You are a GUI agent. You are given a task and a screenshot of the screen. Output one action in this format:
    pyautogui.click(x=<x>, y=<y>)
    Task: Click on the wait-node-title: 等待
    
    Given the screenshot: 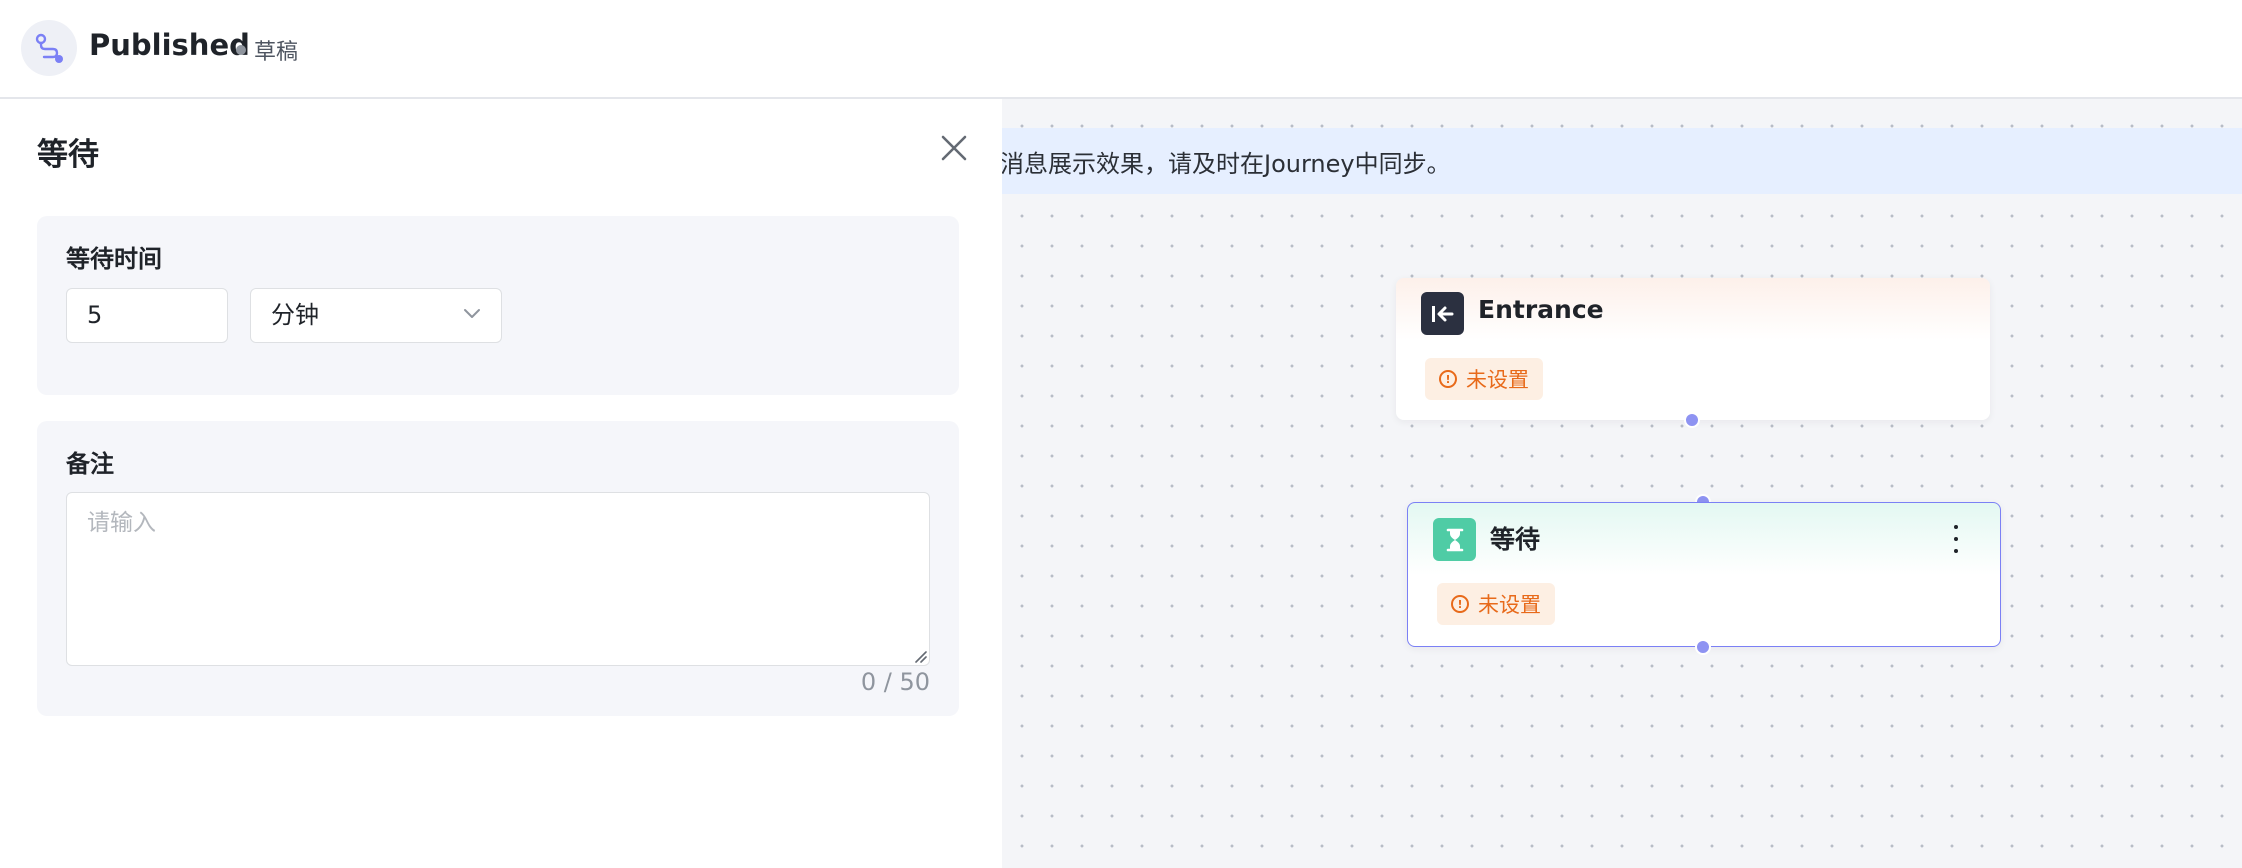 What is the action you would take?
    pyautogui.click(x=1515, y=539)
    